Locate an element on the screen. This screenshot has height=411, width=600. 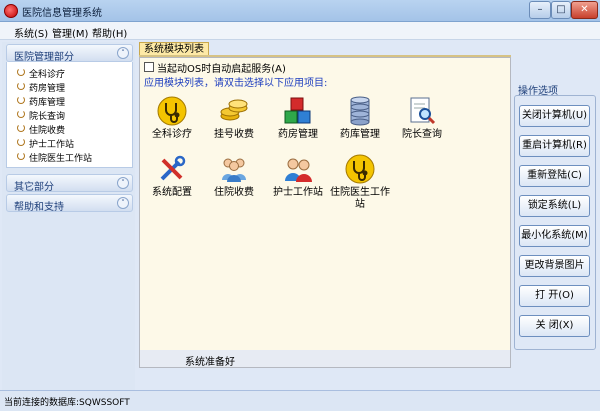
sidebar-section-hospital: 医院管理部分 ˄ is located at coordinates (69, 53).